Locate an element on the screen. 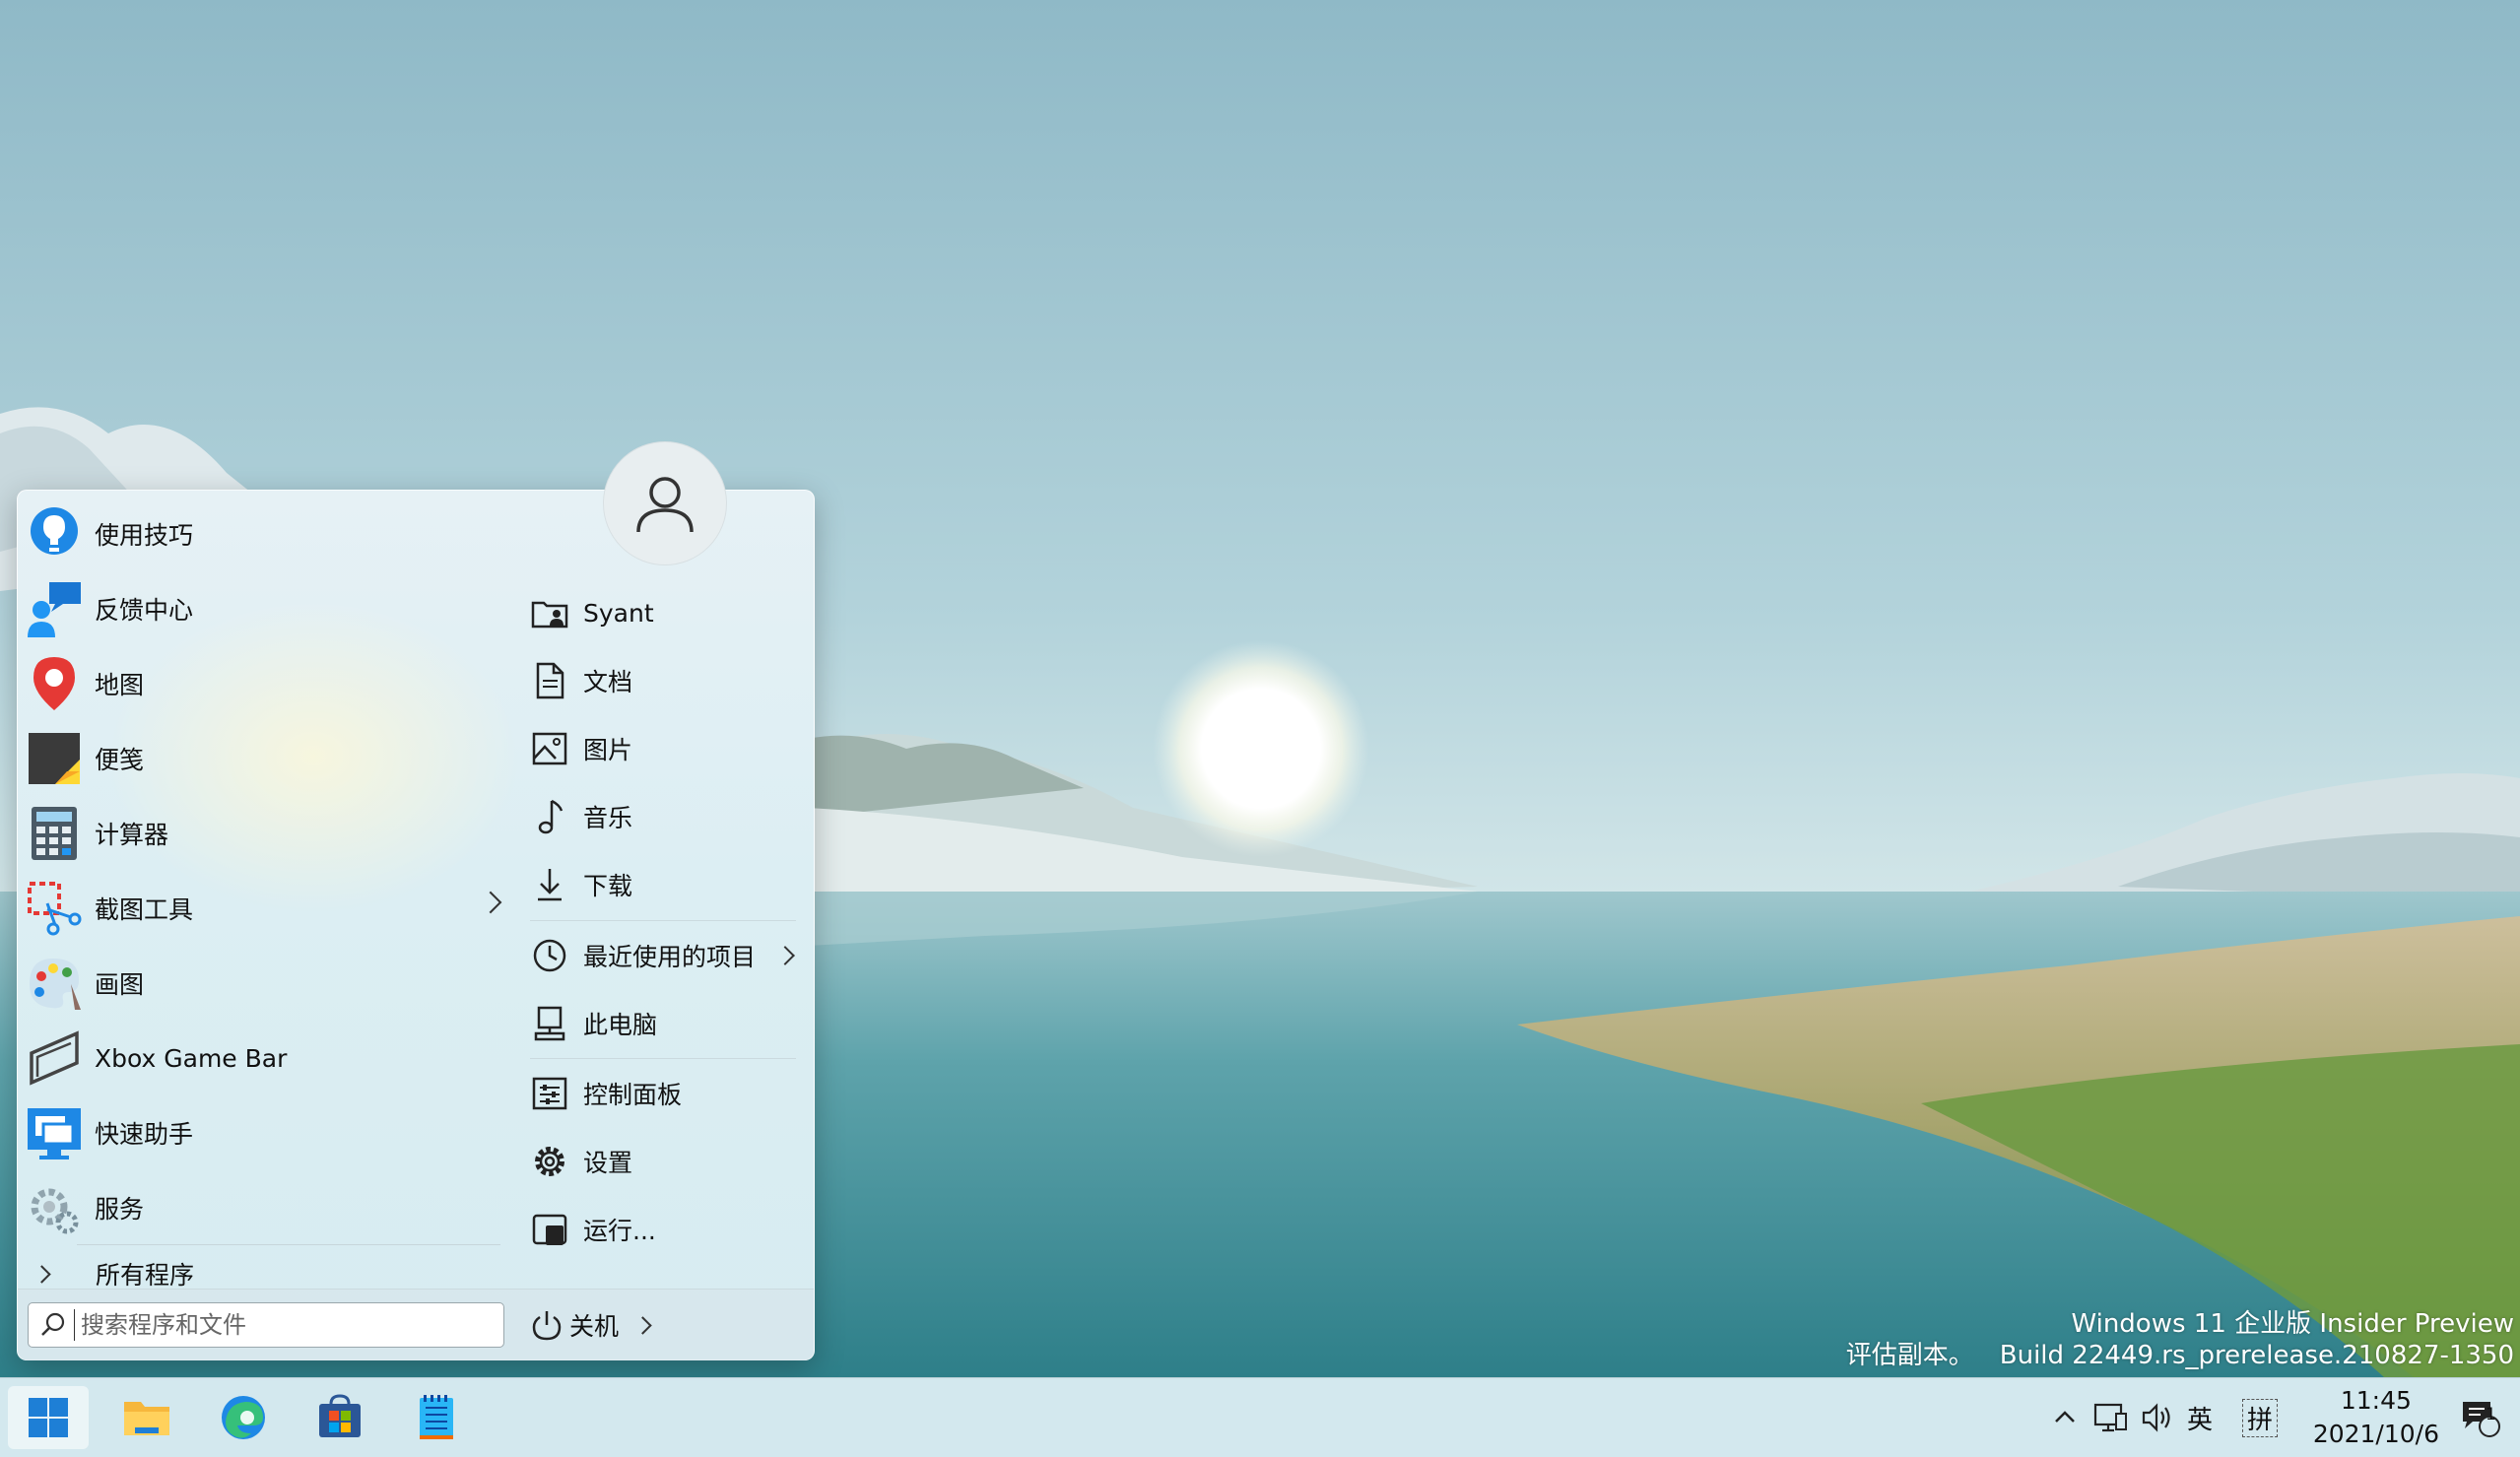 The height and width of the screenshot is (1457, 2520). snipping-tool-icon is located at coordinates (54, 908).